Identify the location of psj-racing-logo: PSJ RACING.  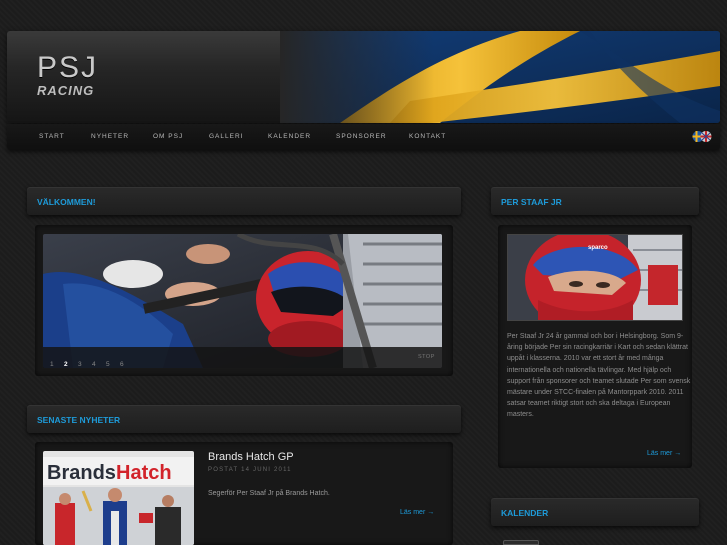
(77, 78).